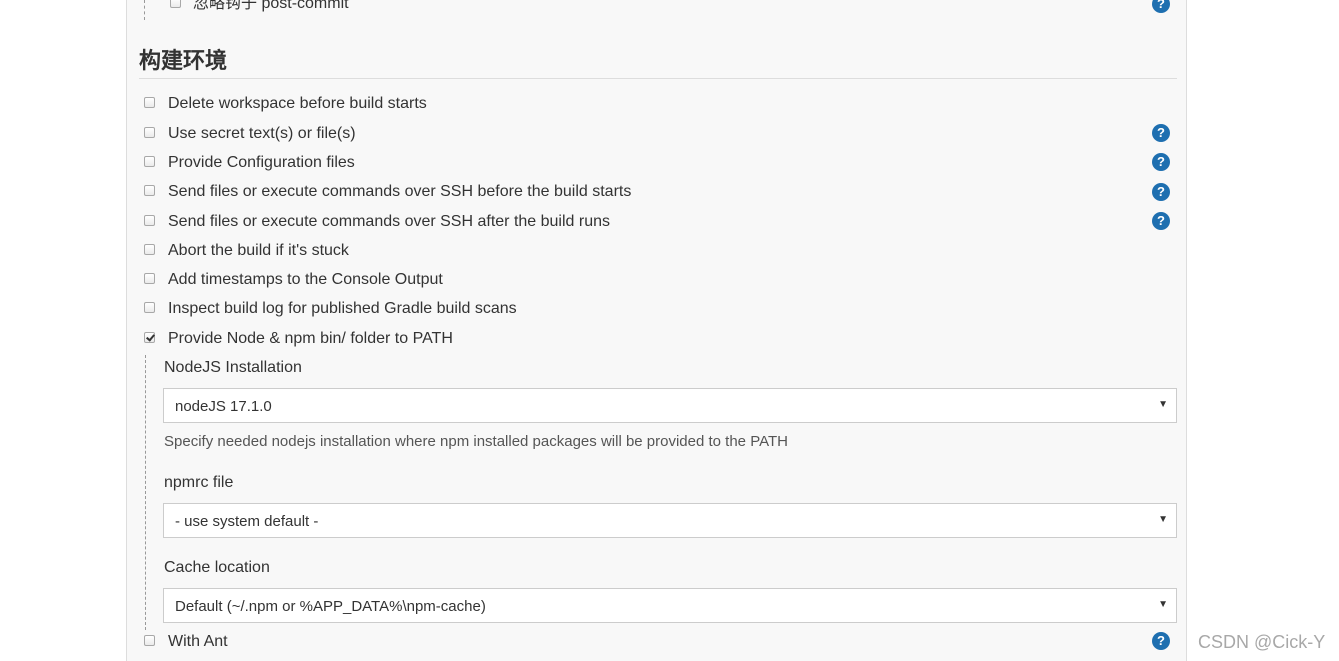 The width and height of the screenshot is (1339, 661). What do you see at coordinates (658, 78) in the screenshot?
I see `section-divider` at bounding box center [658, 78].